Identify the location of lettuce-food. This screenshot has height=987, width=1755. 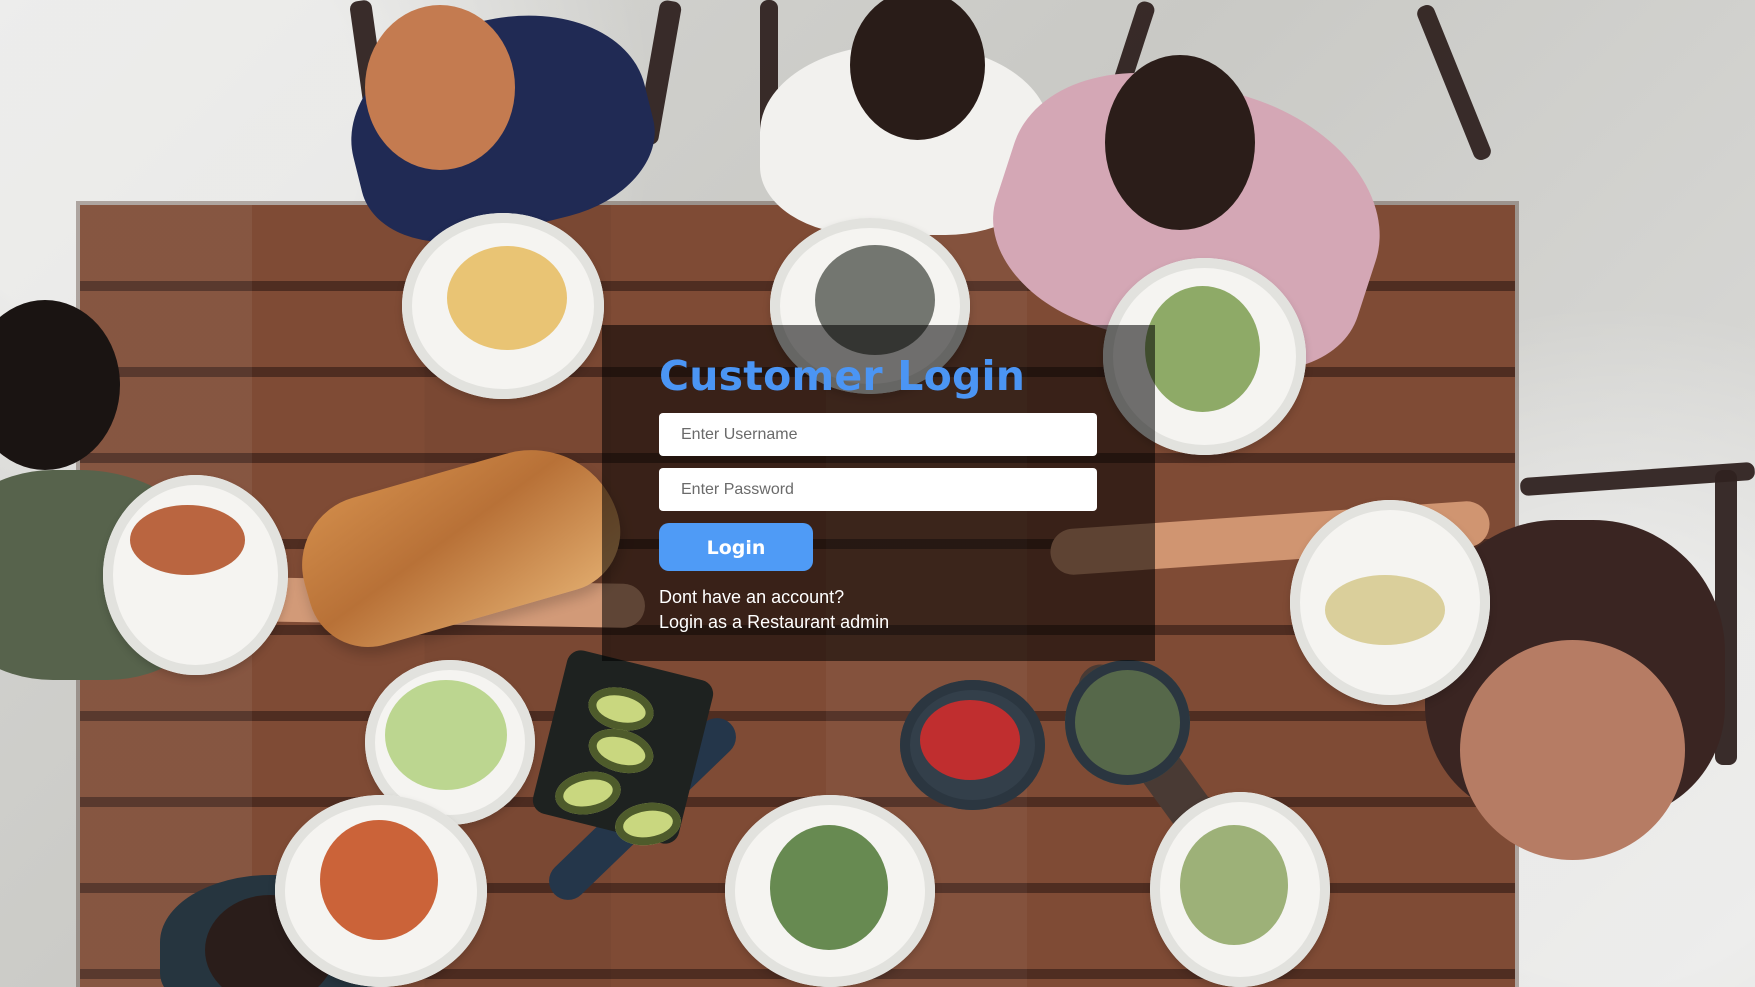
(446, 735).